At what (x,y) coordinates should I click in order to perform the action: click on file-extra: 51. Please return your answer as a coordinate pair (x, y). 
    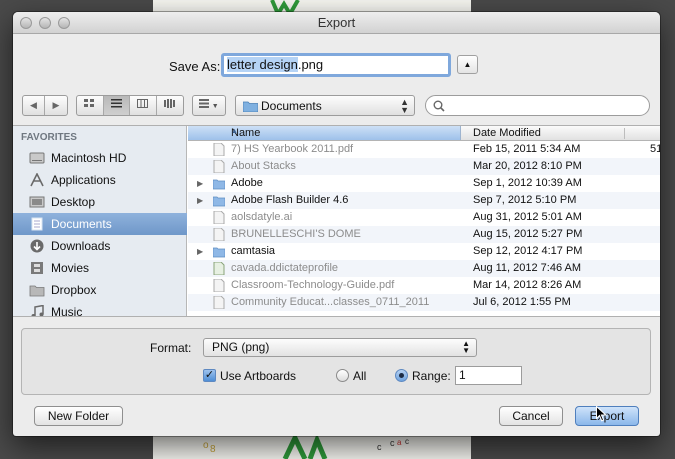
    Looking at the image, I should click on (655, 149).